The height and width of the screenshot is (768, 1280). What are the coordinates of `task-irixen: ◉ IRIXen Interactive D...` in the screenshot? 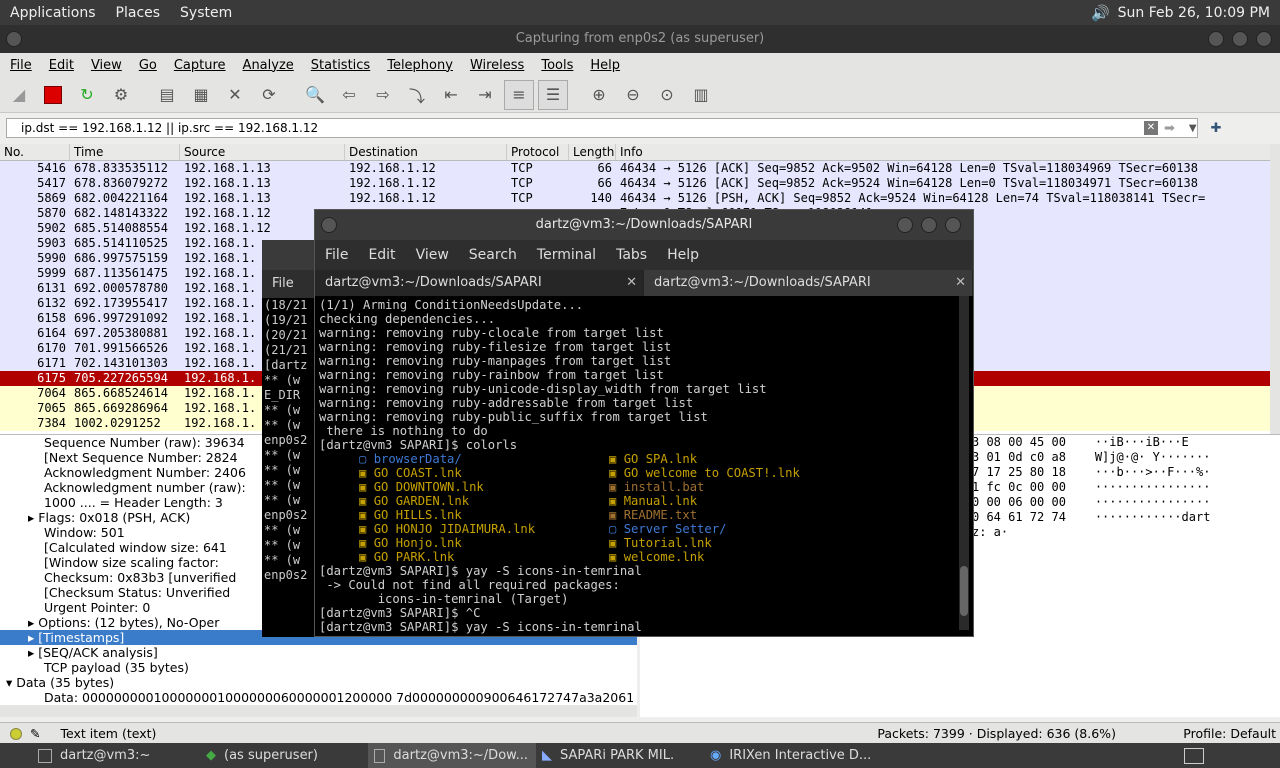 It's located at (788, 755).